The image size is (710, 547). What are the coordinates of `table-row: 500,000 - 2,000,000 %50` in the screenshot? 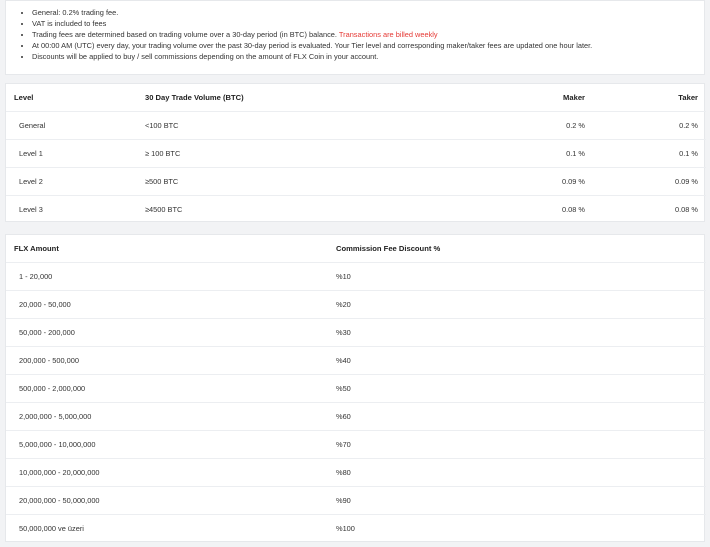 It's located at (356, 388).